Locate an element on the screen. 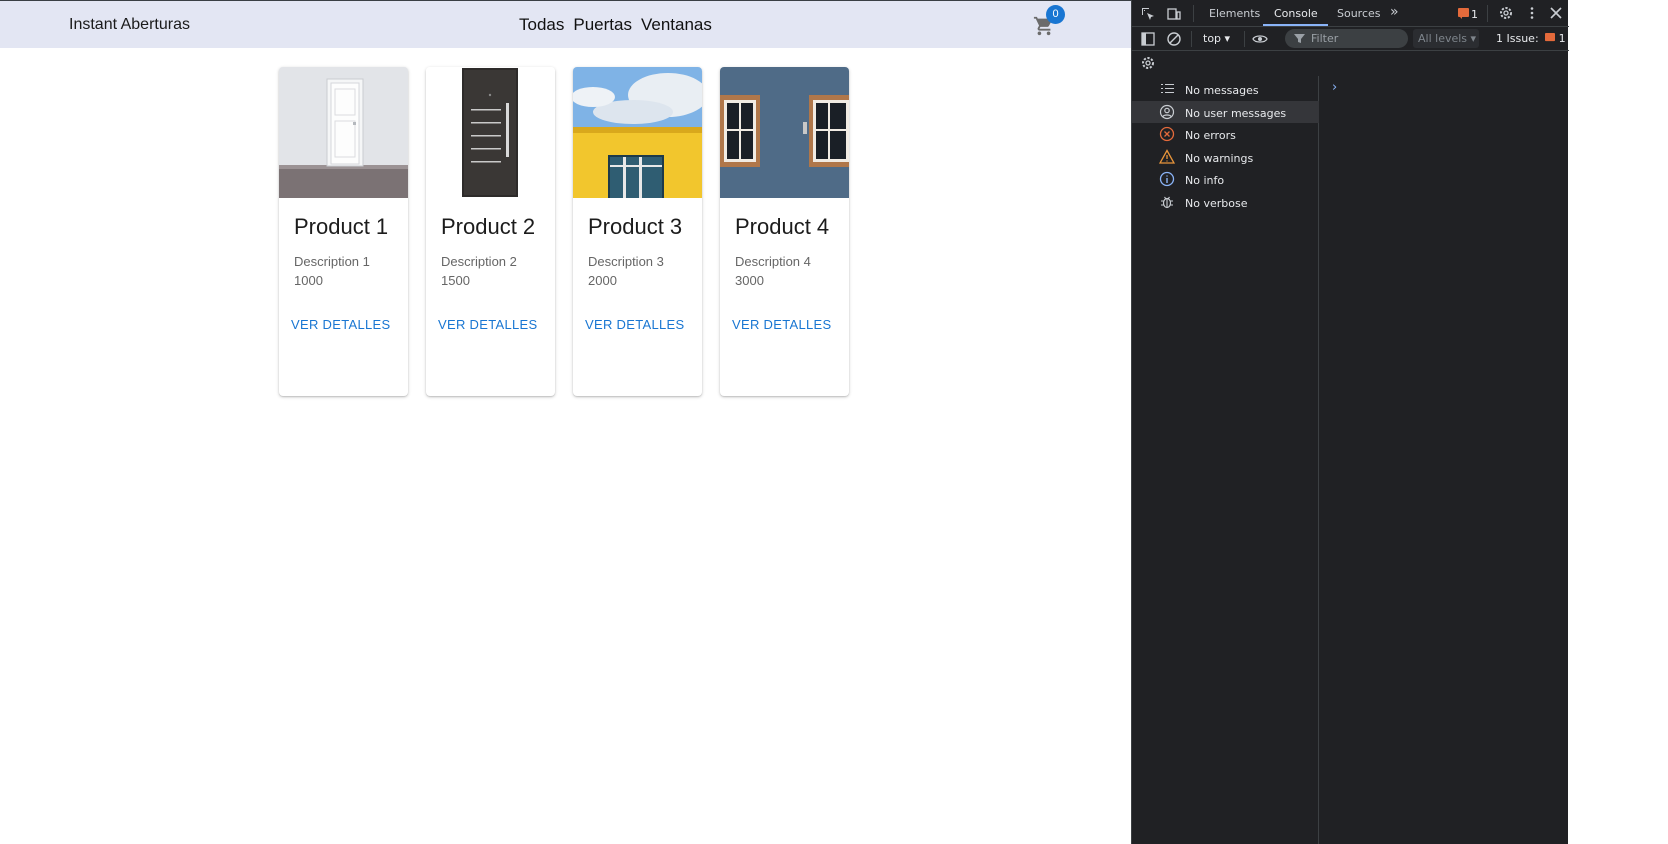  issues-counter: 1 Issue: 1 is located at coordinates (1531, 38).